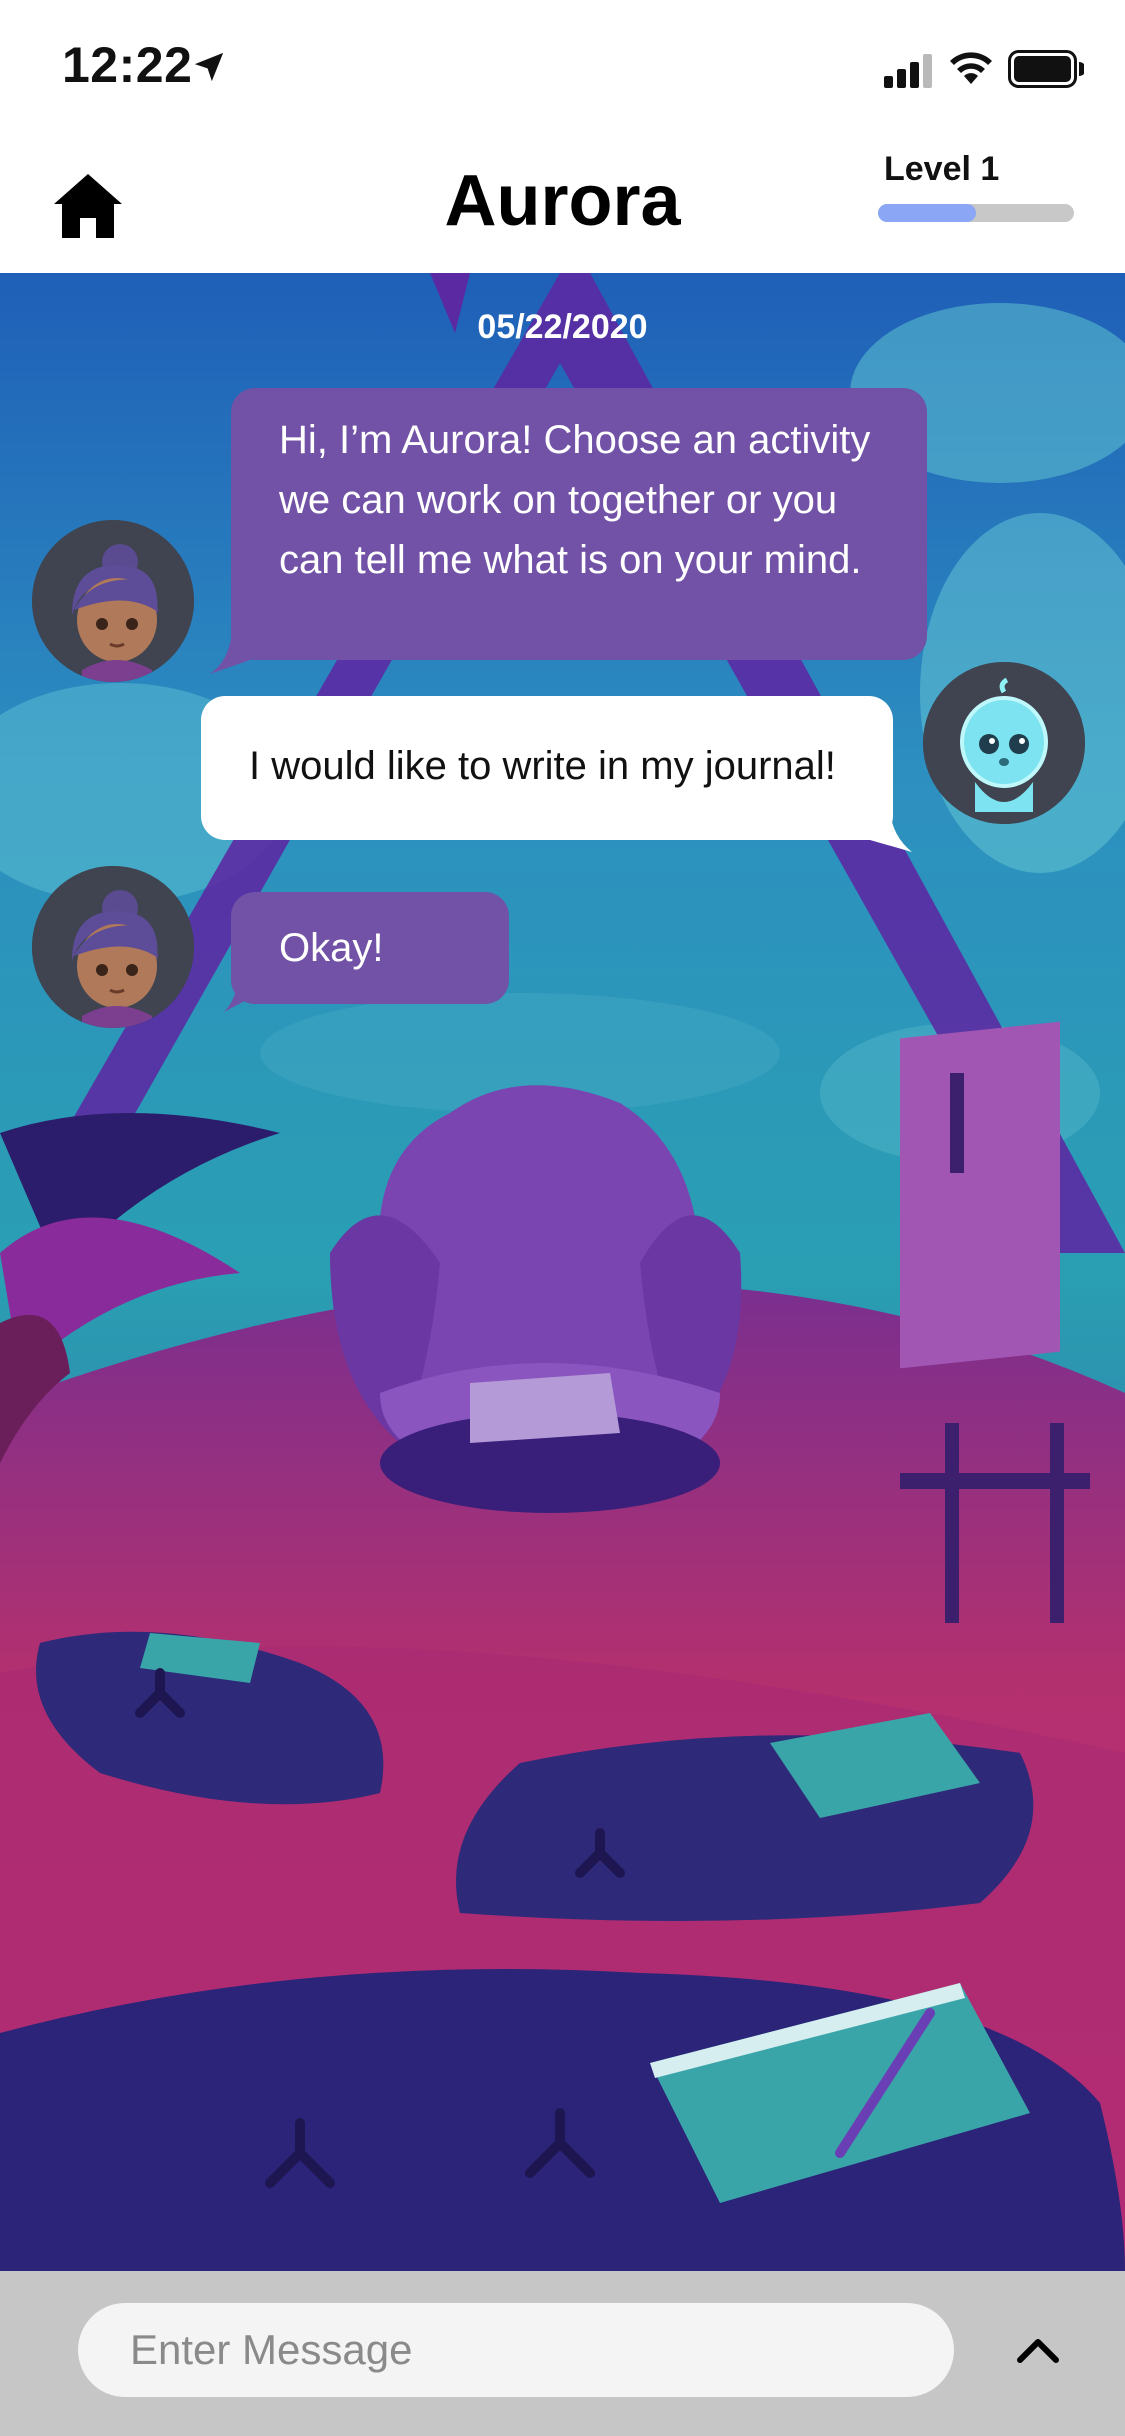  I want to click on chat-date: 05/22/2020, so click(562, 327).